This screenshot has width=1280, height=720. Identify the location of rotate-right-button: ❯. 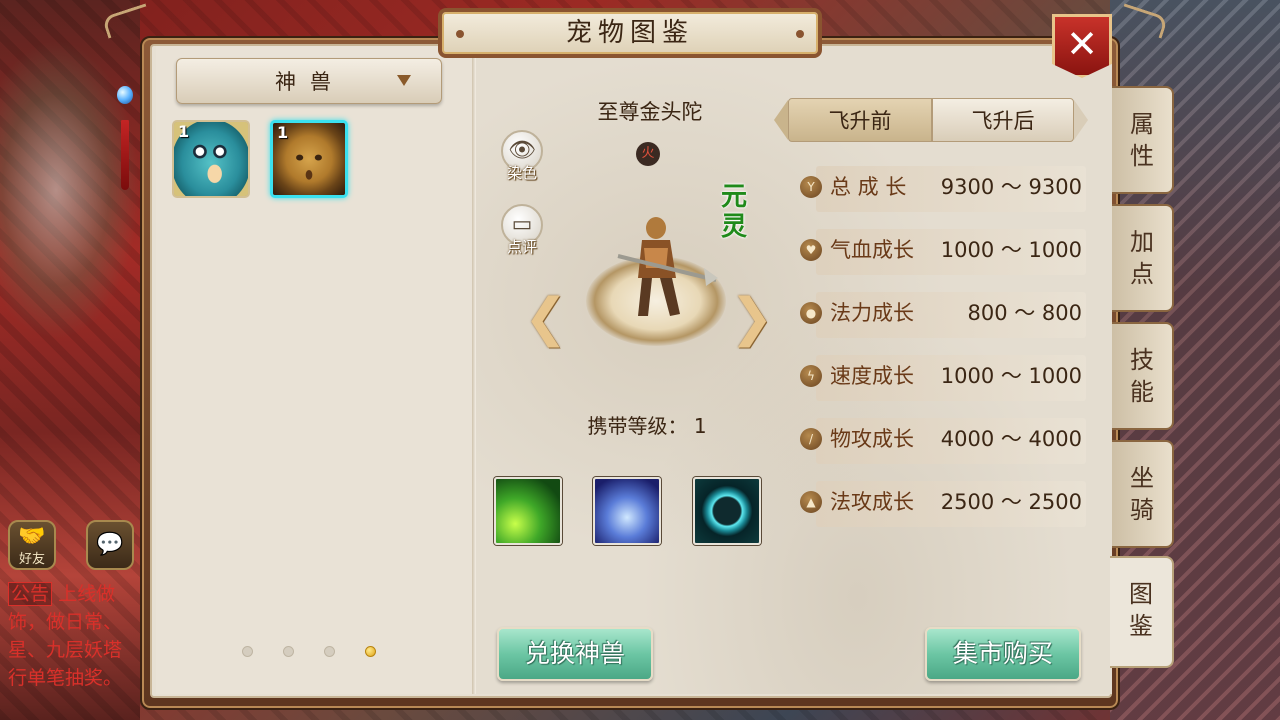
(752, 319).